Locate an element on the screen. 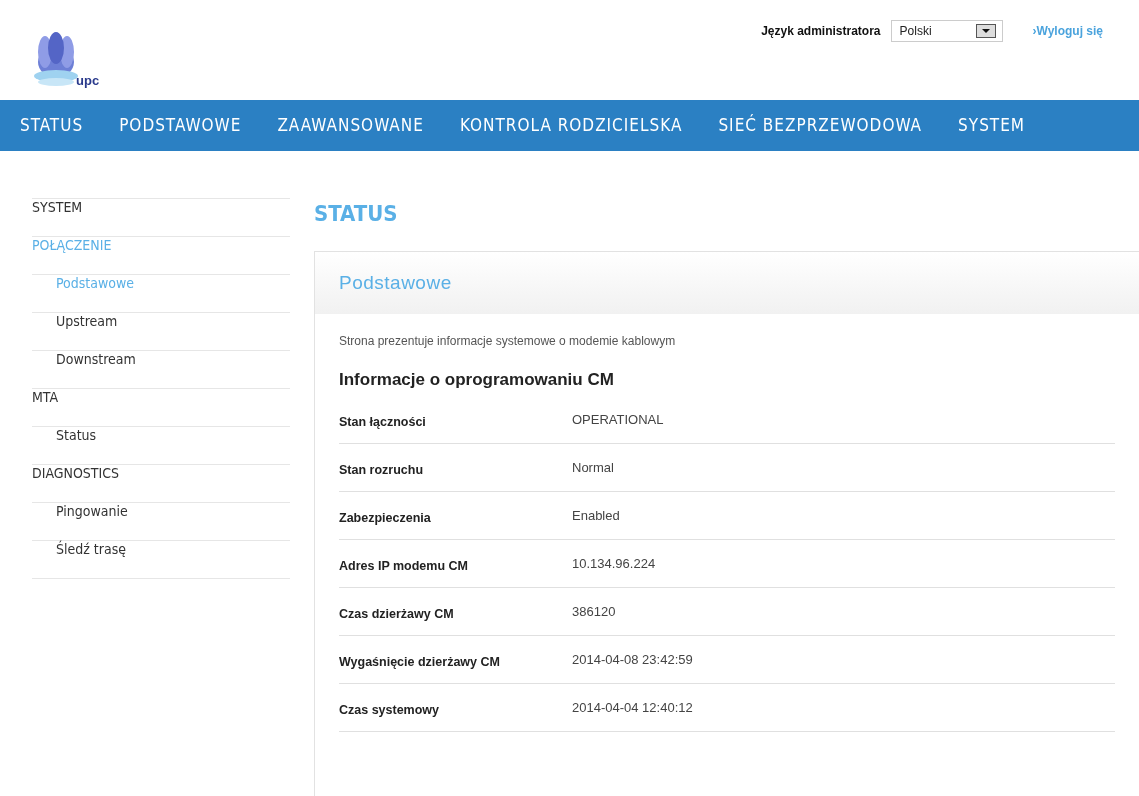 This screenshot has height=796, width=1139. nav-tab: SYSTEM is located at coordinates (992, 125).